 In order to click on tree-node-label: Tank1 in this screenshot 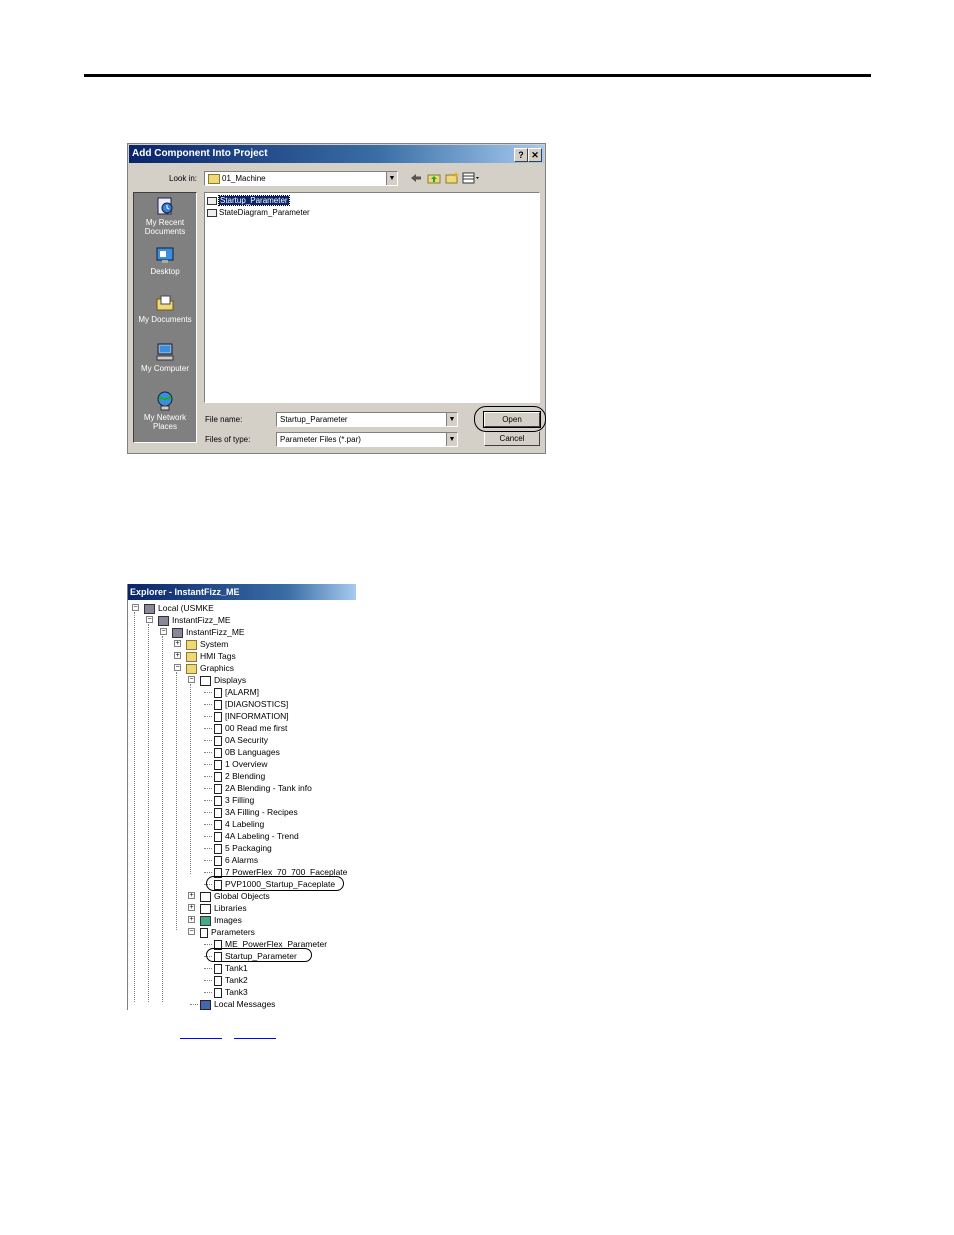, I will do `click(236, 968)`.